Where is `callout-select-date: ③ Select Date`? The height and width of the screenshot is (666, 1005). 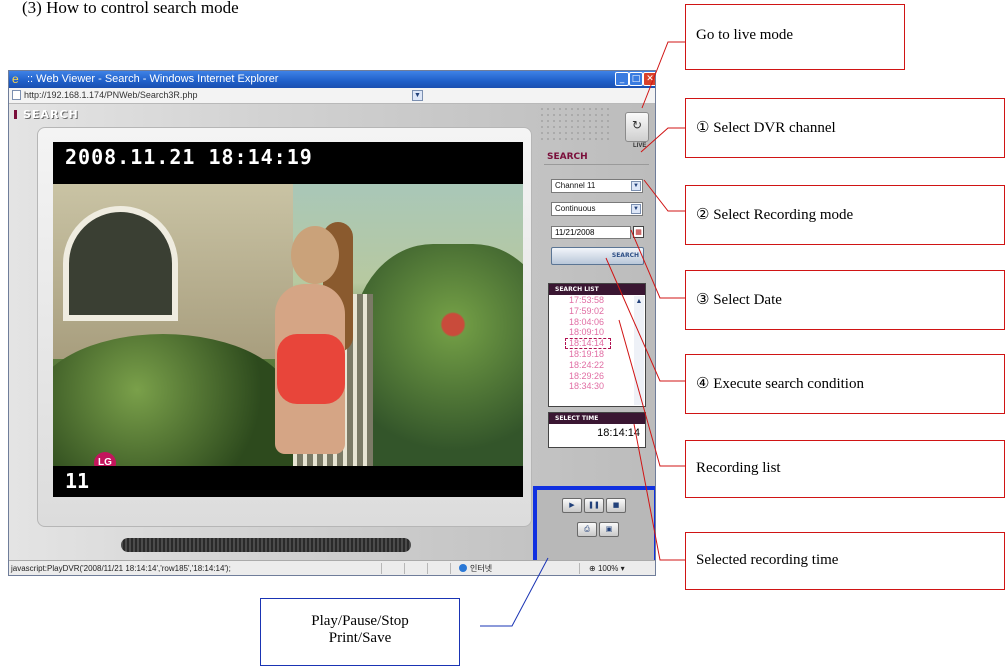
callout-select-date: ③ Select Date is located at coordinates (845, 300).